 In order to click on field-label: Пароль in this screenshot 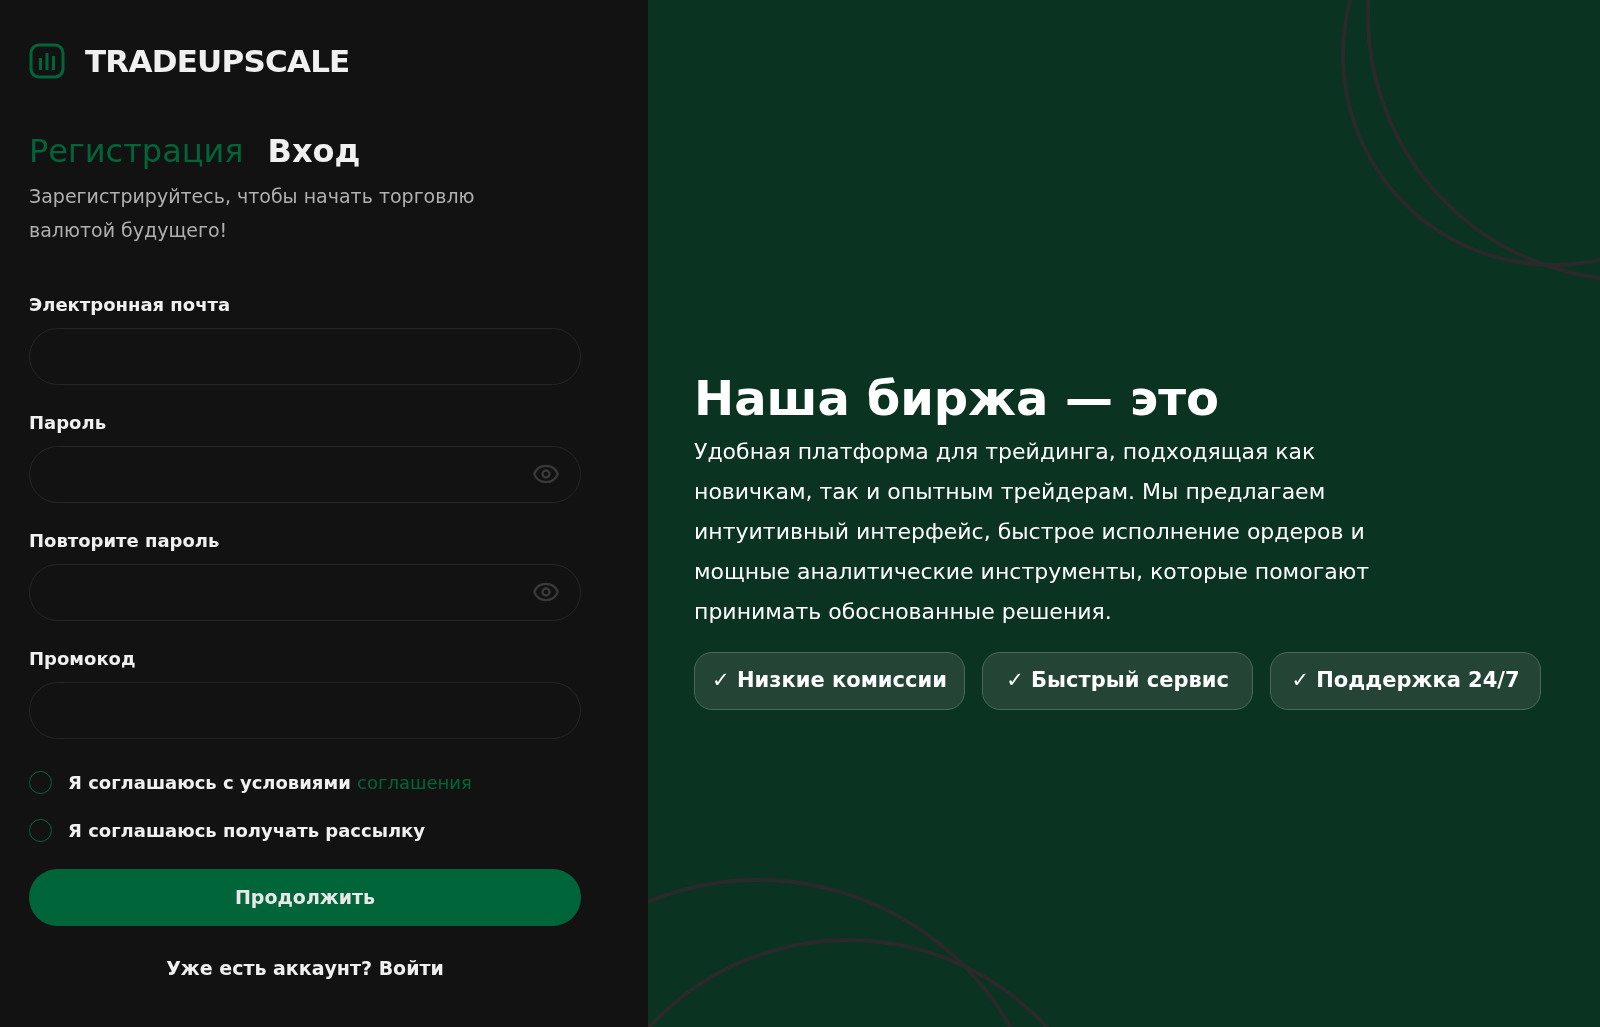, I will do `click(68, 422)`.